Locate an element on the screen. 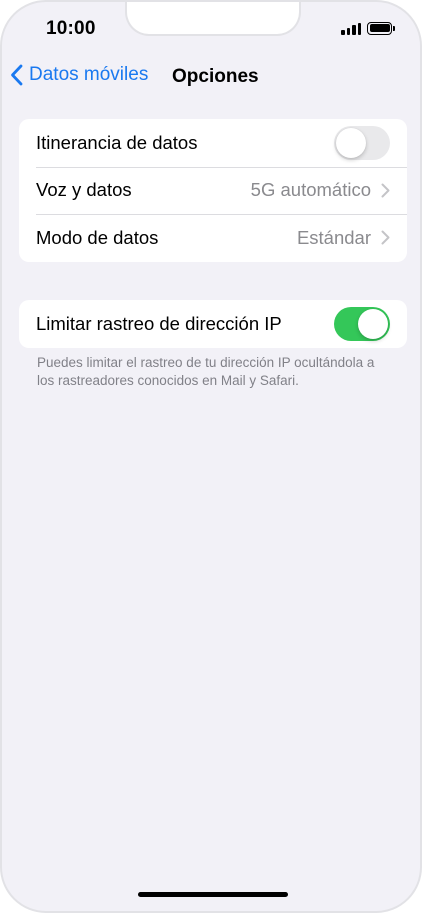 The image size is (422, 913). back-button-label: Datos móviles is located at coordinates (89, 74).